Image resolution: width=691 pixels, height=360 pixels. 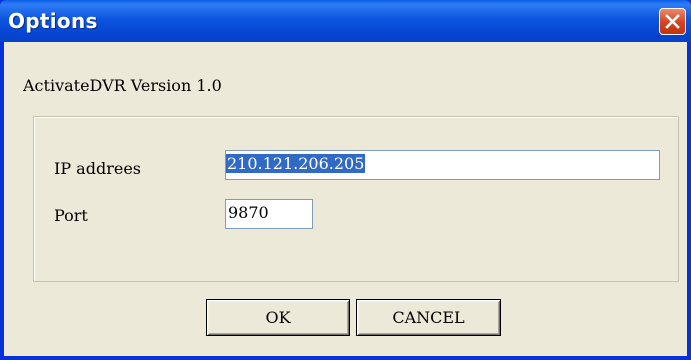 I want to click on ok-button: OK, so click(x=278, y=317).